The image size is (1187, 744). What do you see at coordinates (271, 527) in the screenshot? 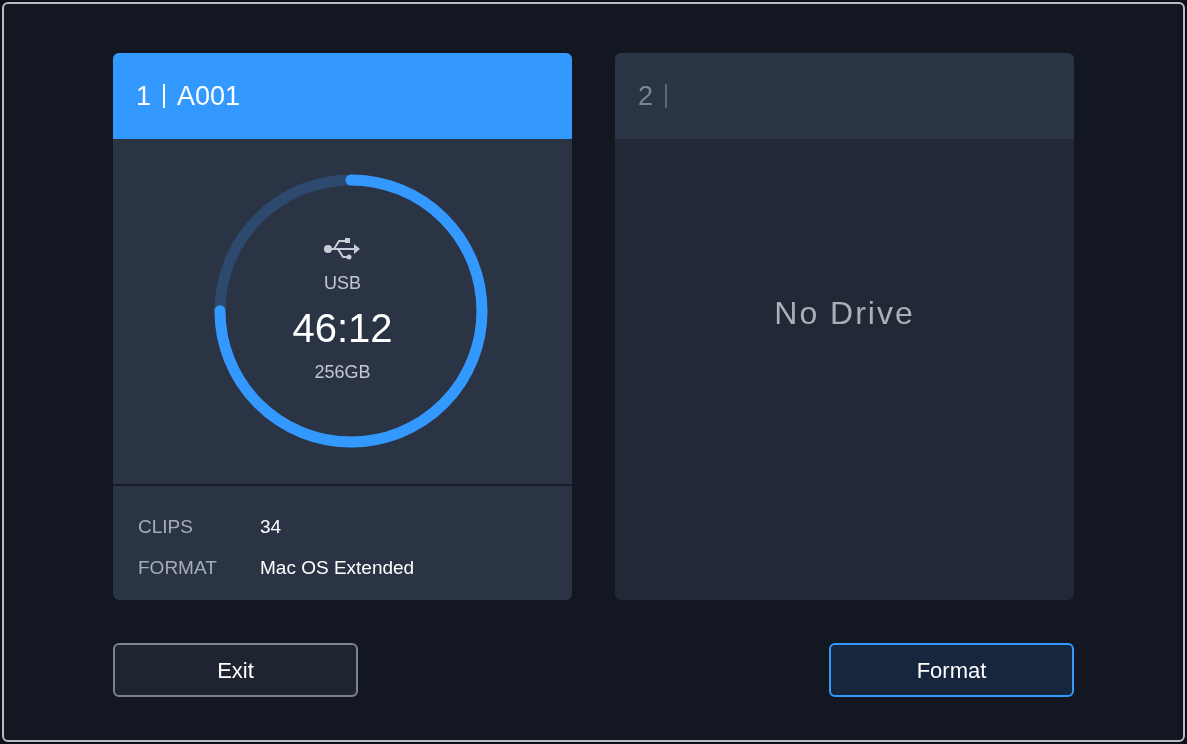
I see `info-value: 34` at bounding box center [271, 527].